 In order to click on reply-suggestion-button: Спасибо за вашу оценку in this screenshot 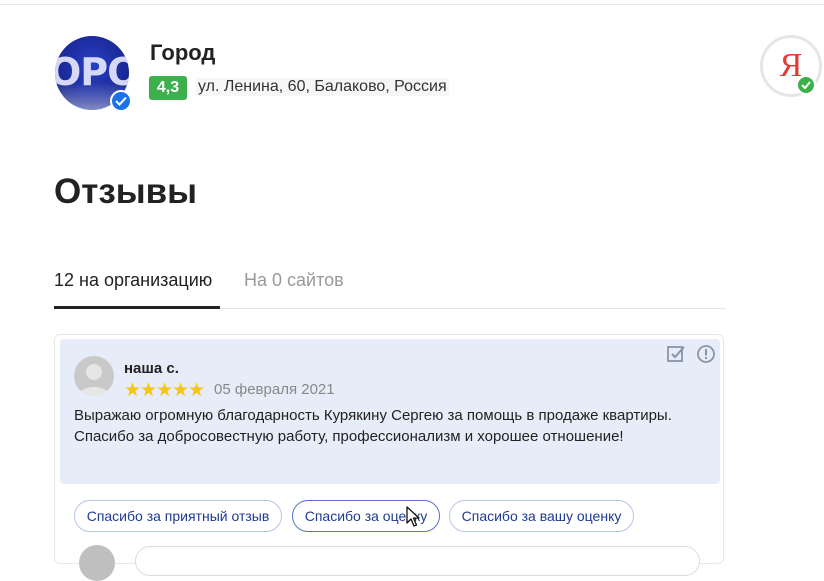, I will do `click(541, 516)`.